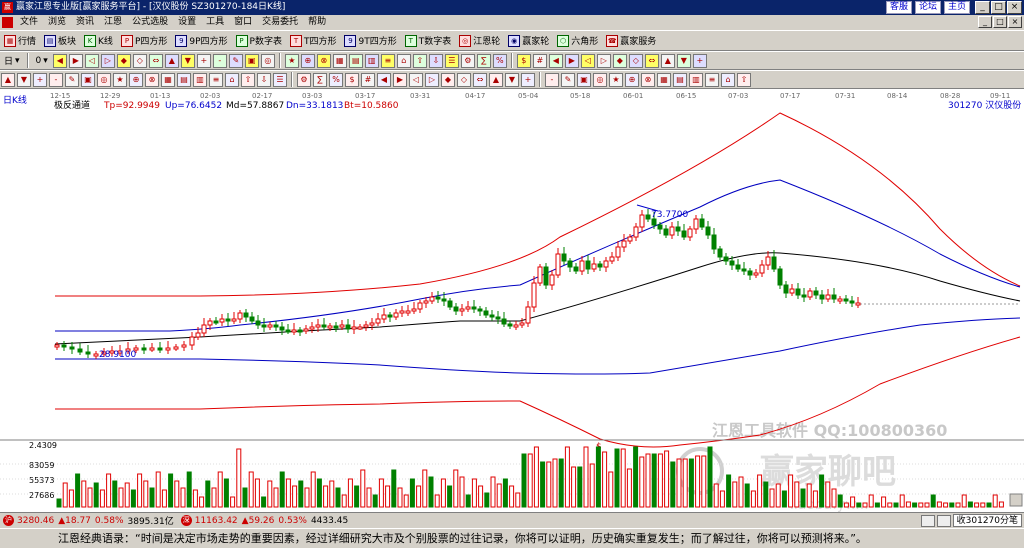 The height and width of the screenshot is (548, 1024). I want to click on tool-icon: ≡, so click(387, 60).